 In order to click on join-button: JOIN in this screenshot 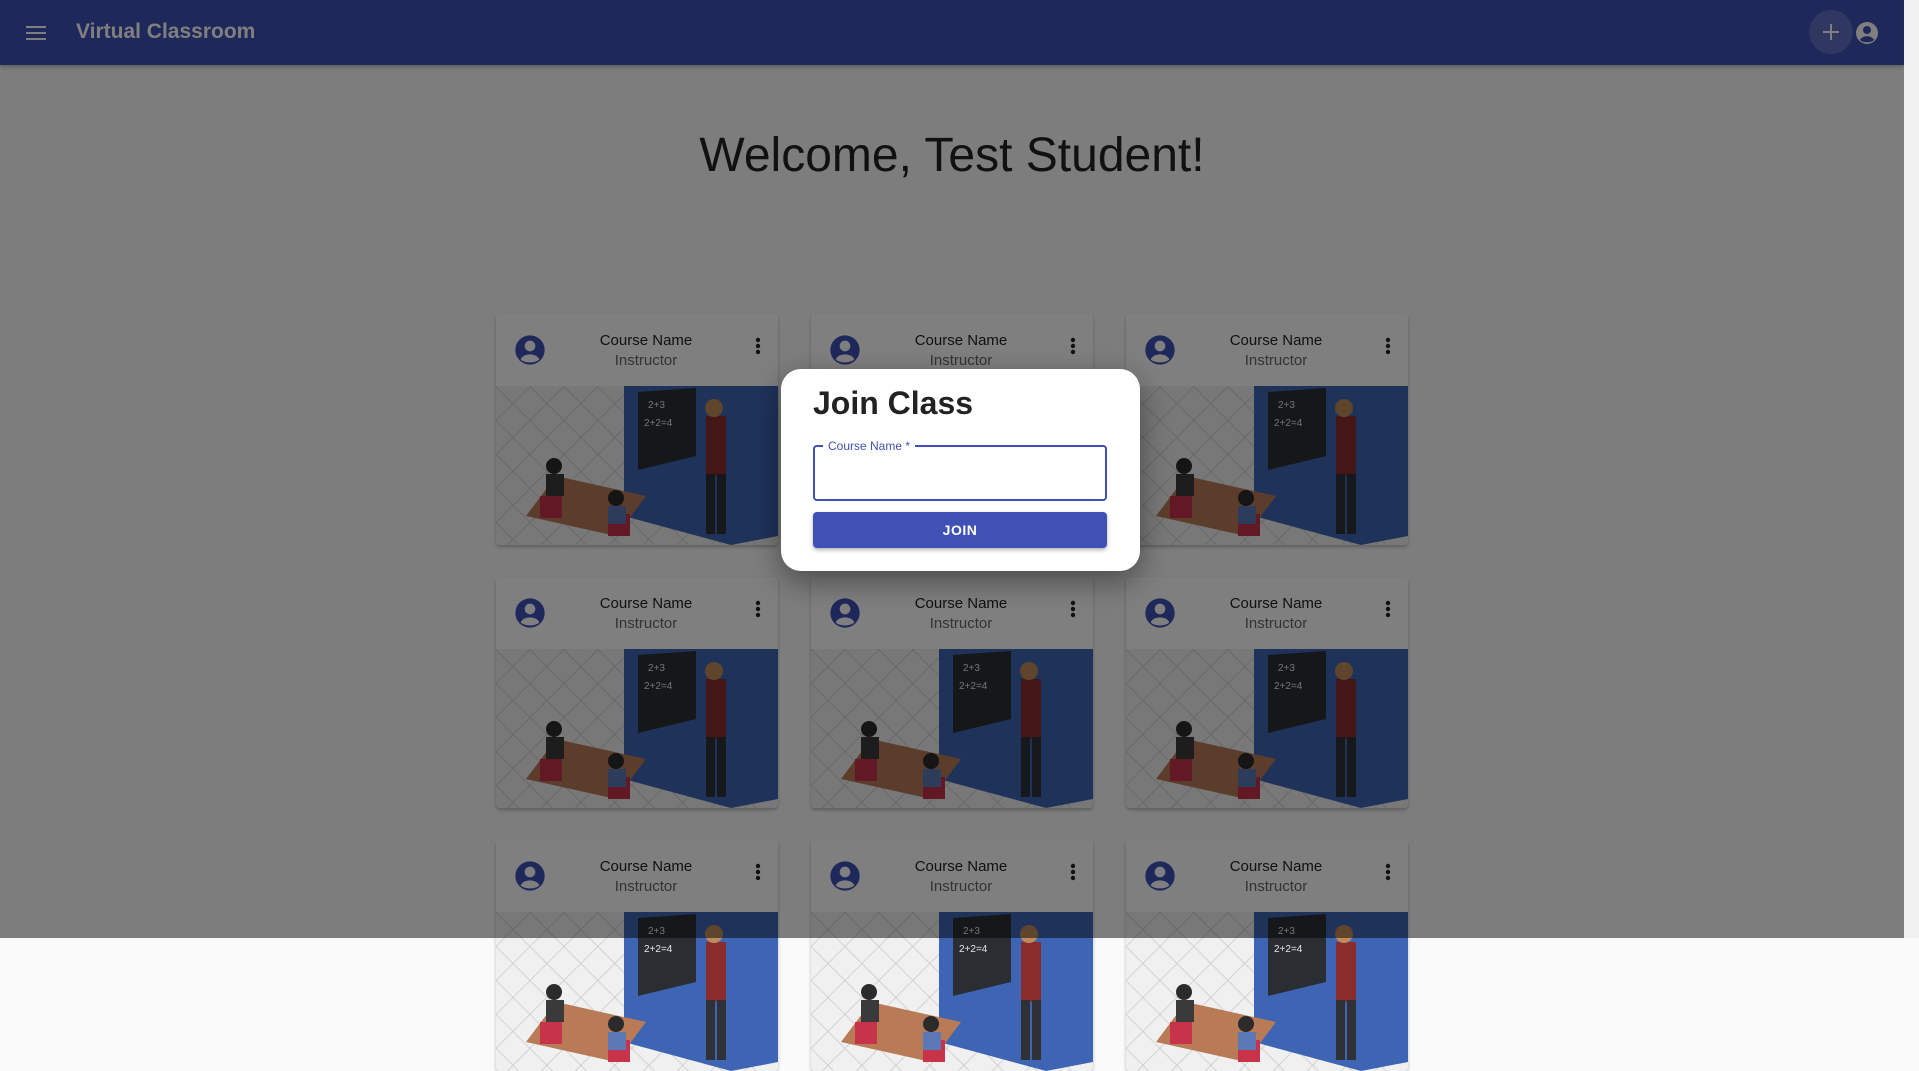, I will do `click(960, 530)`.